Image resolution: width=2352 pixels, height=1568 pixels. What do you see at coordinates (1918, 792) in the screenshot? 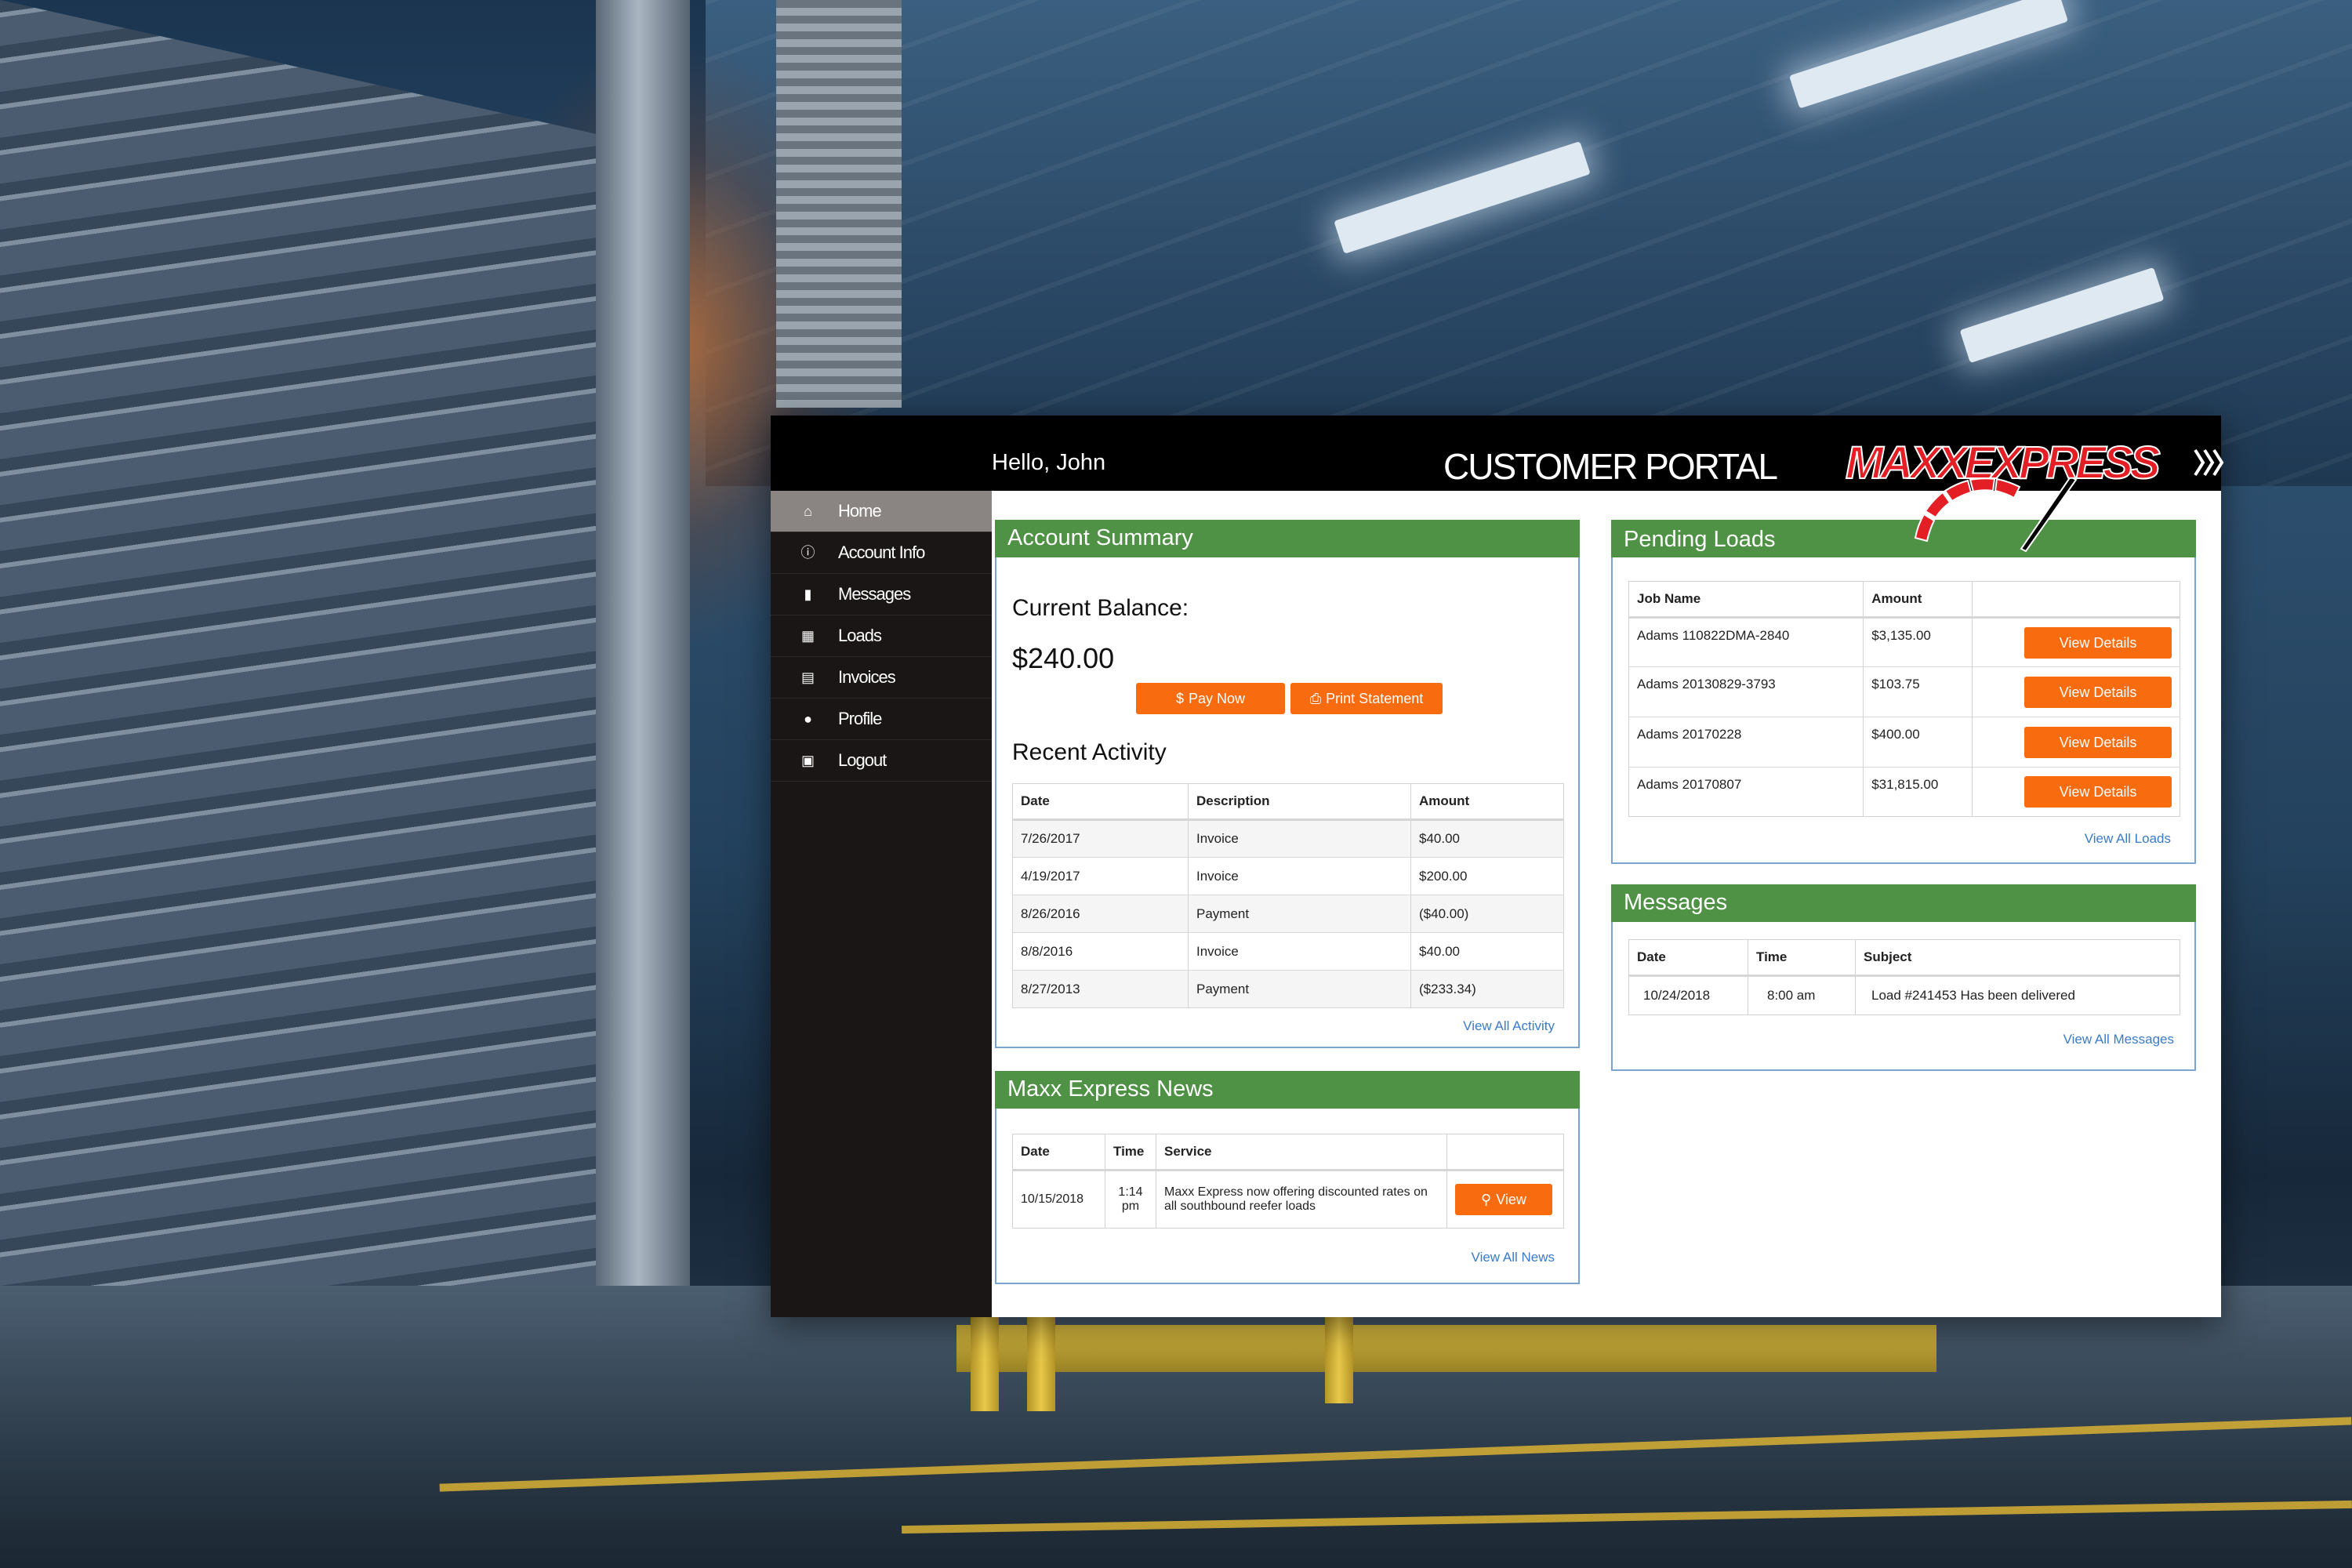
I see `cell-amount: $31,815.00` at bounding box center [1918, 792].